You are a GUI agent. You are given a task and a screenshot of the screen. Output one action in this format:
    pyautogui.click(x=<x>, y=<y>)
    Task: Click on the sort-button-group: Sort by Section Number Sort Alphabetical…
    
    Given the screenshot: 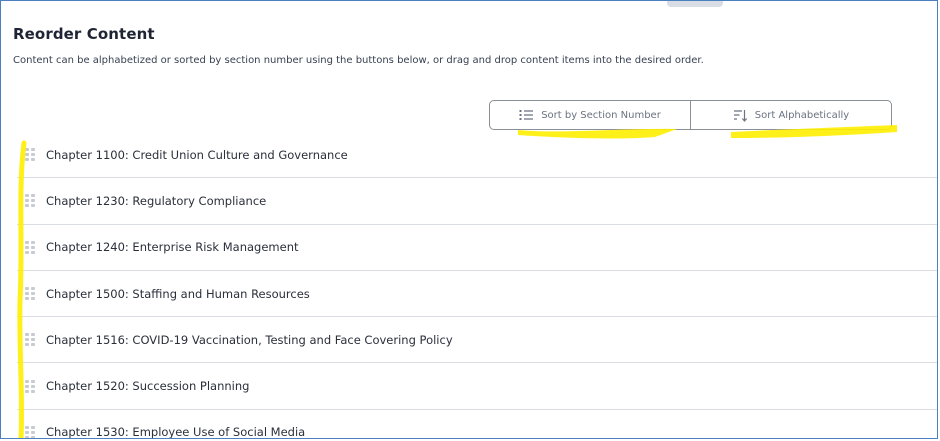 What is the action you would take?
    pyautogui.click(x=690, y=115)
    